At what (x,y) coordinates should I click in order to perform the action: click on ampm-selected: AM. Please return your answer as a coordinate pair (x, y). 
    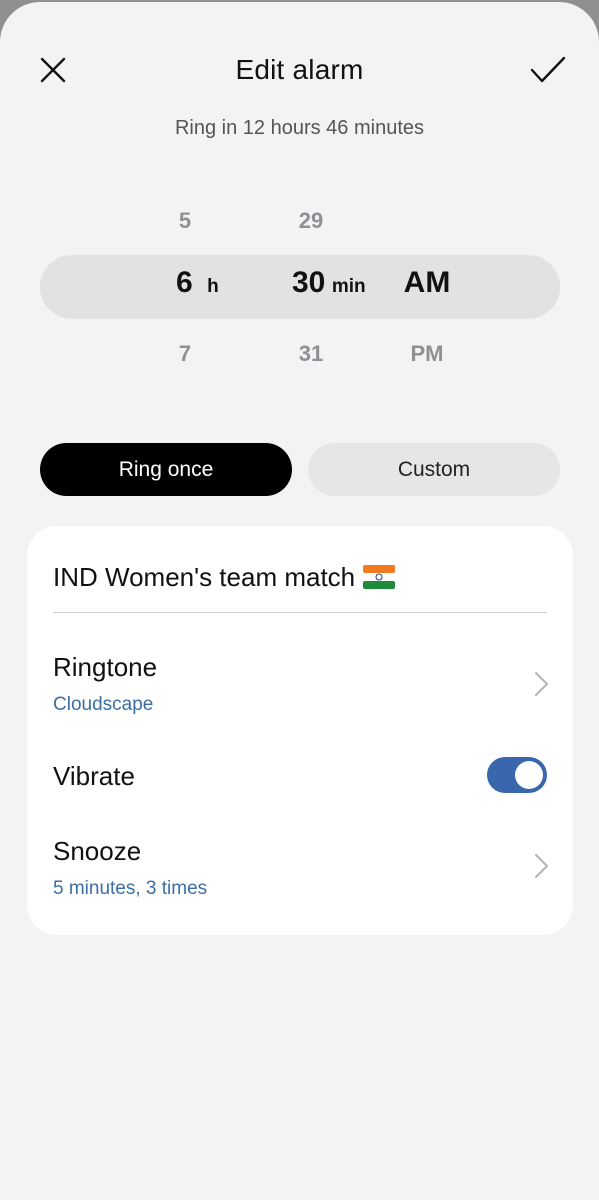
    Looking at the image, I should click on (427, 283).